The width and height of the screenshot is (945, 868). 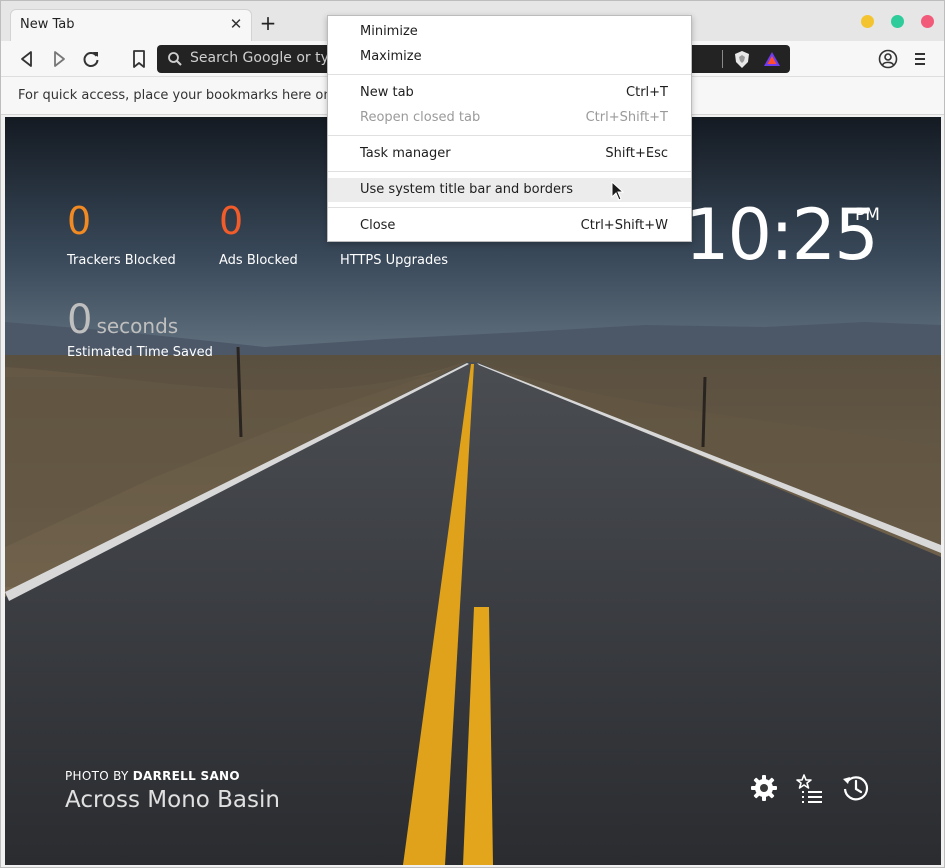 I want to click on mouse-pointer-icon, so click(x=618, y=192).